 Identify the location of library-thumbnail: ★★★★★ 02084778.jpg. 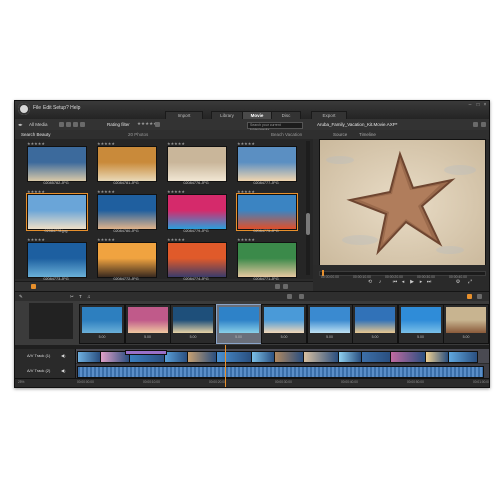
(56, 213).